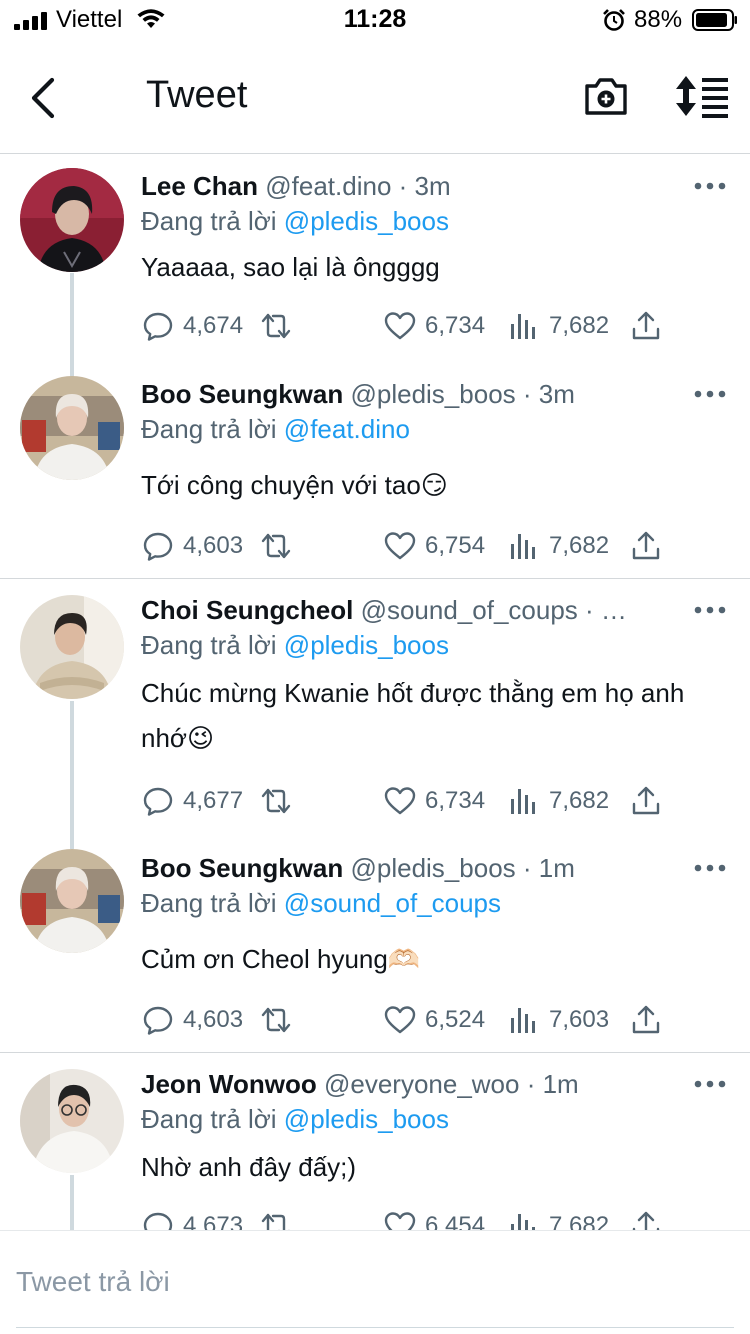  I want to click on like-count: 6,734, so click(455, 800).